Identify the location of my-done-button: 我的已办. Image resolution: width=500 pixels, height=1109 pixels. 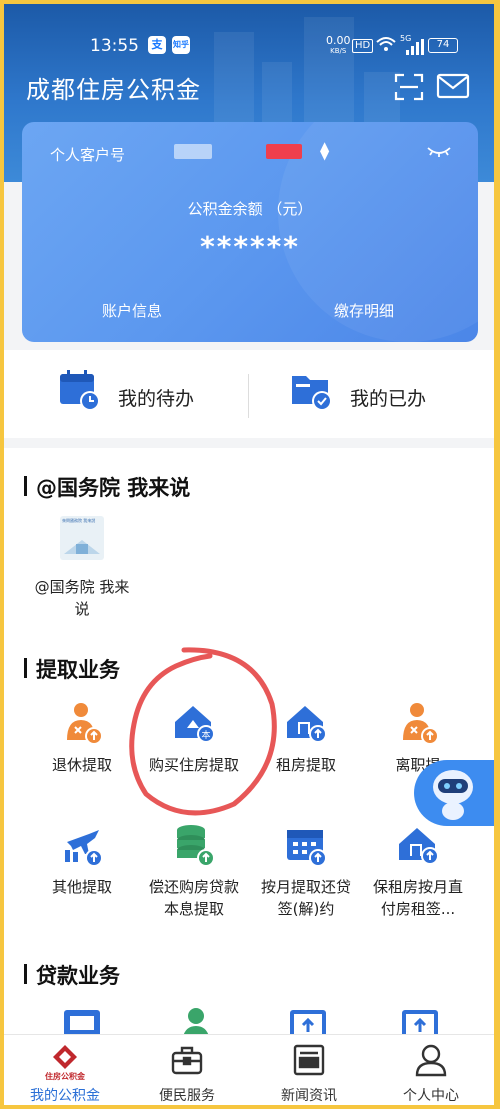
(358, 394).